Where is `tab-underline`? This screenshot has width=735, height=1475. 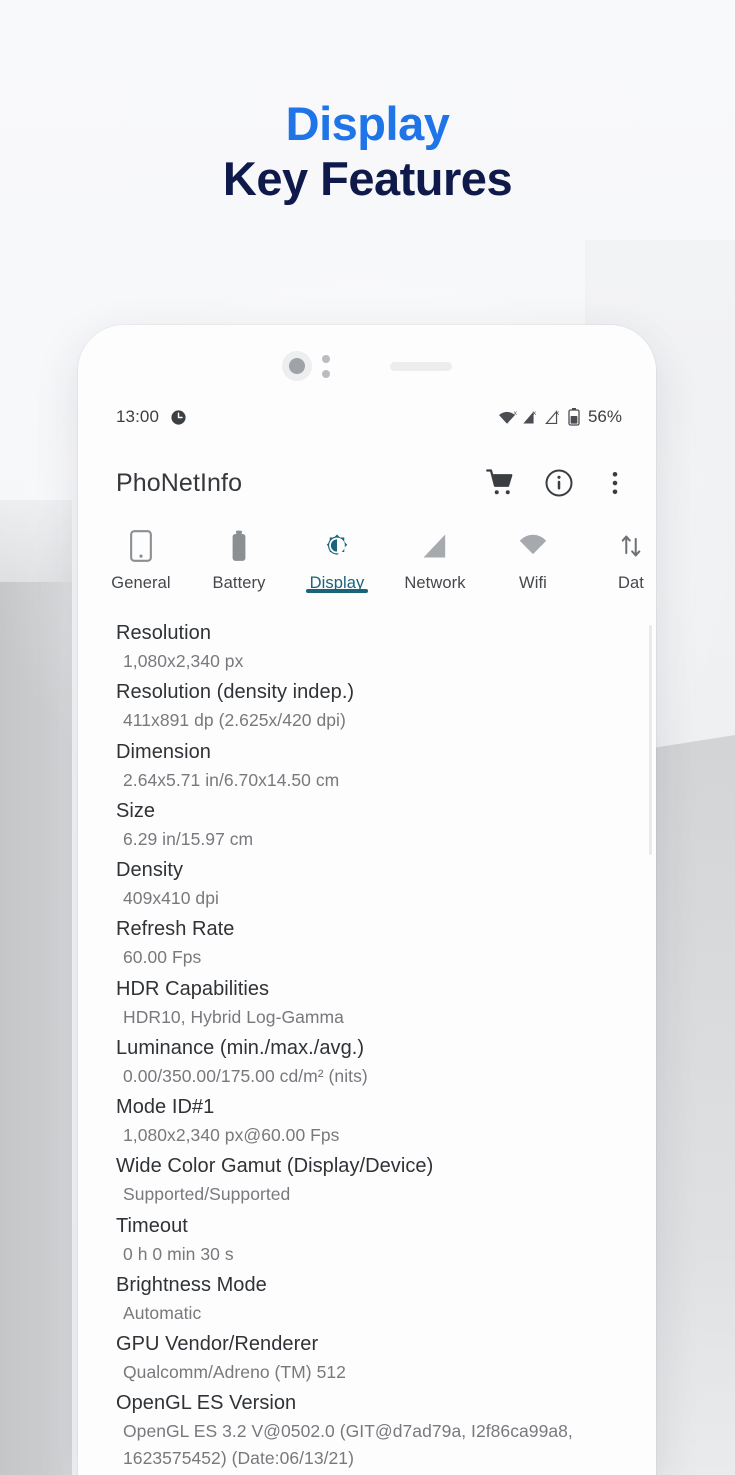 tab-underline is located at coordinates (337, 591).